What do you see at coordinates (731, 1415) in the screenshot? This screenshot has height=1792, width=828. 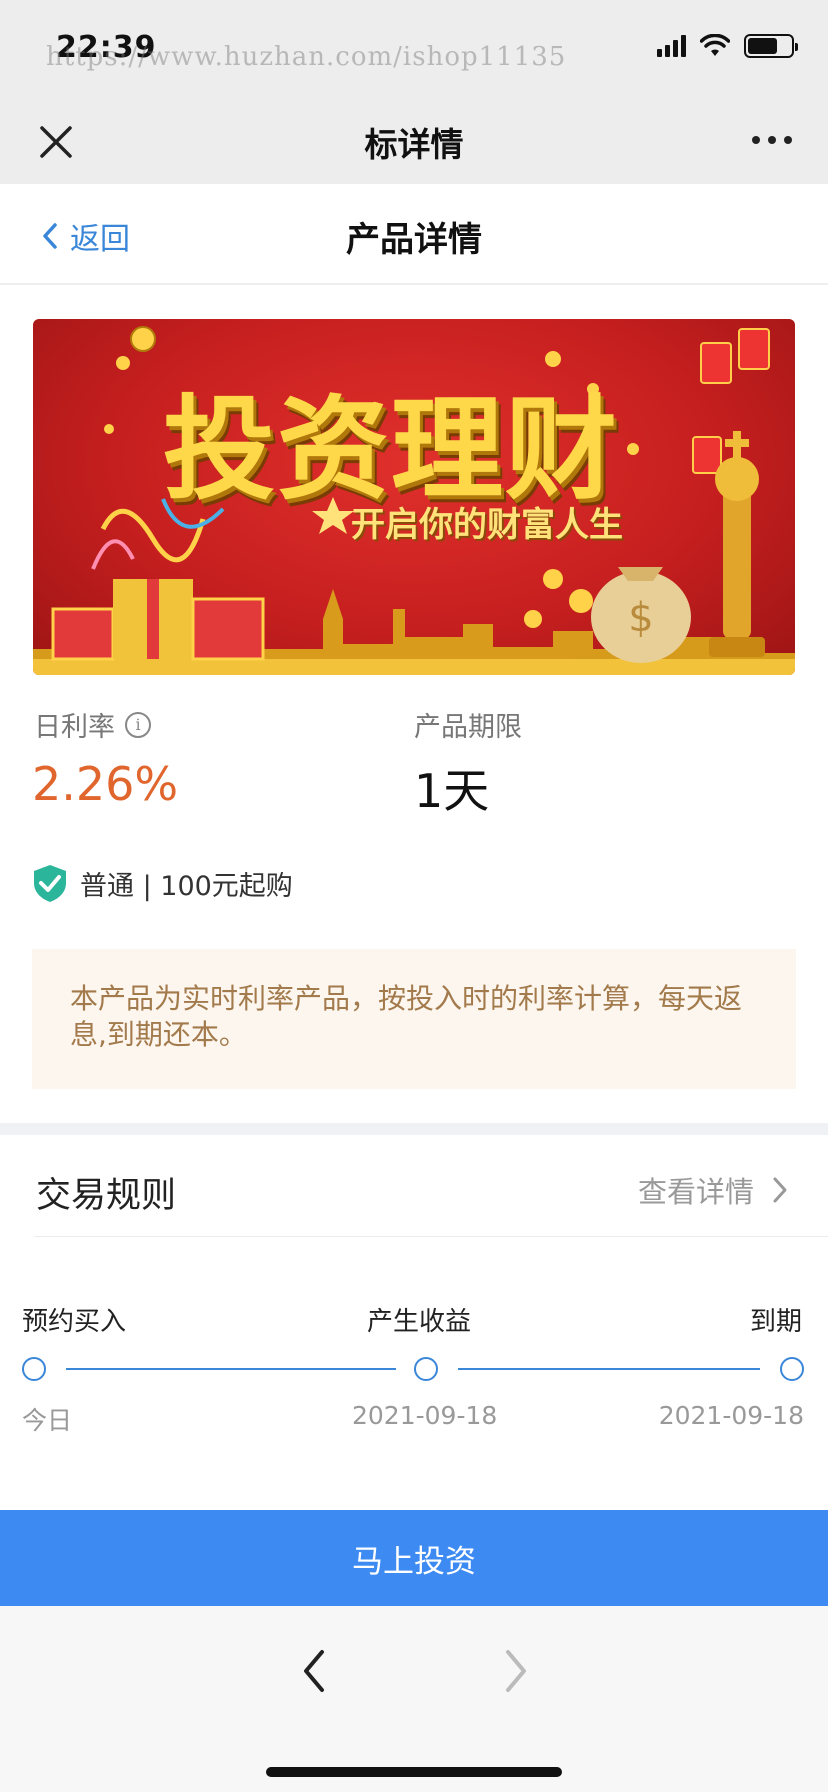 I see `step-date-maturity: 2021-09-18` at bounding box center [731, 1415].